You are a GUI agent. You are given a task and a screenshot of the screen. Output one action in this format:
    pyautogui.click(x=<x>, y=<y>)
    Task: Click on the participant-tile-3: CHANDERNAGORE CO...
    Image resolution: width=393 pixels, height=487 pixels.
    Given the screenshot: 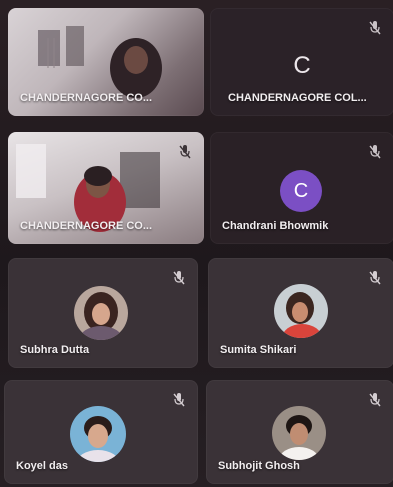 What is the action you would take?
    pyautogui.click(x=106, y=188)
    